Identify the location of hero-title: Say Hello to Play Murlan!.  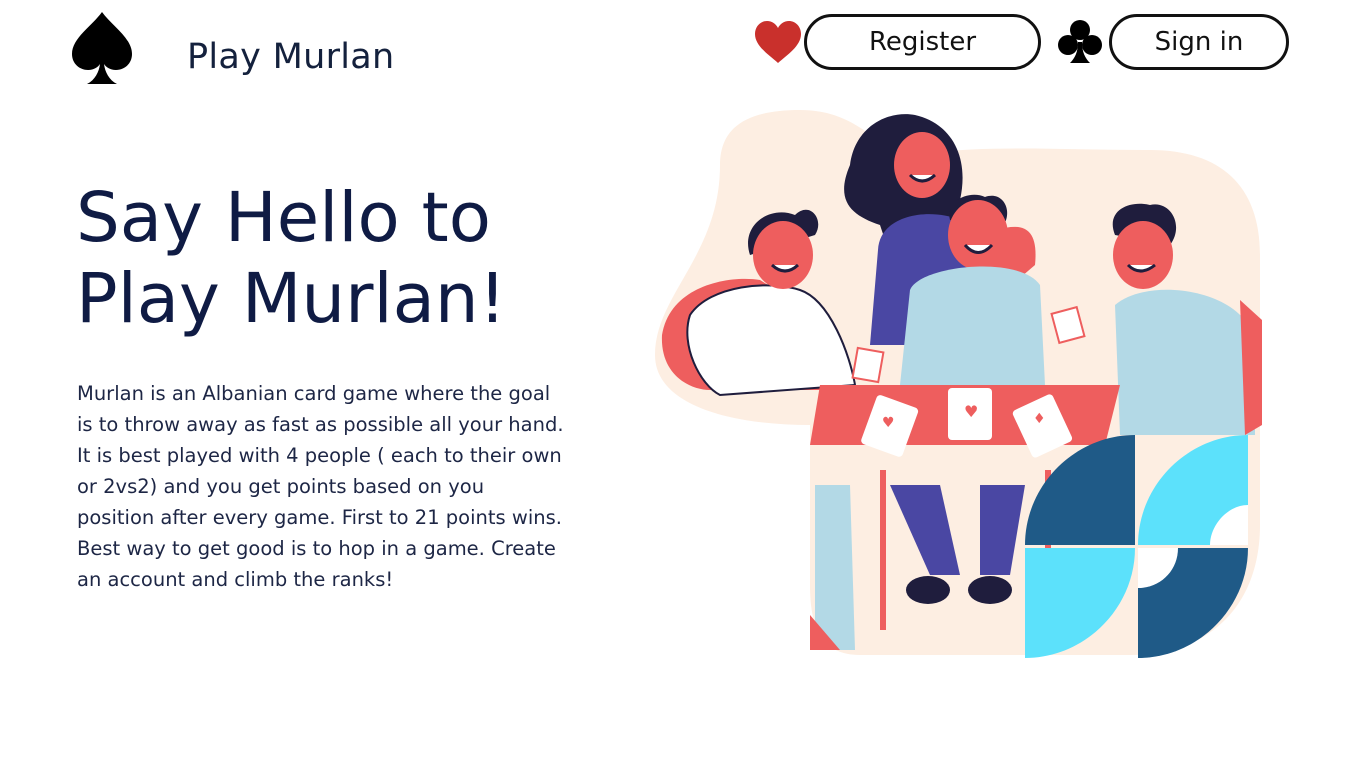
(356, 259).